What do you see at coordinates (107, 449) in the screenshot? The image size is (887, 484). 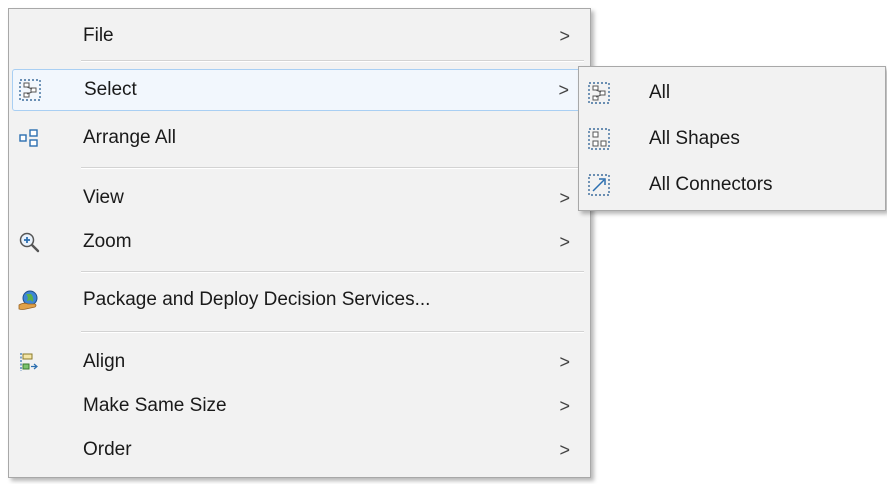 I see `menu-item-label: Order` at bounding box center [107, 449].